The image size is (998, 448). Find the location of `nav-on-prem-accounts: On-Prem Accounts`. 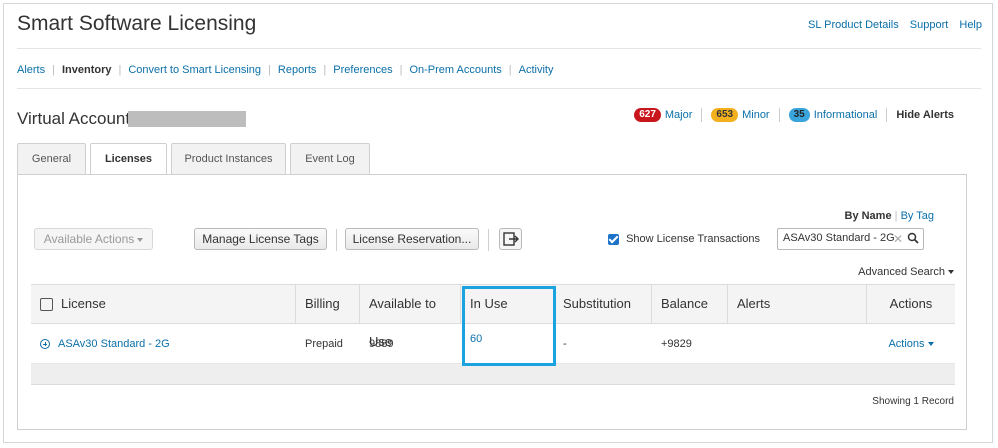

nav-on-prem-accounts: On-Prem Accounts is located at coordinates (455, 70).